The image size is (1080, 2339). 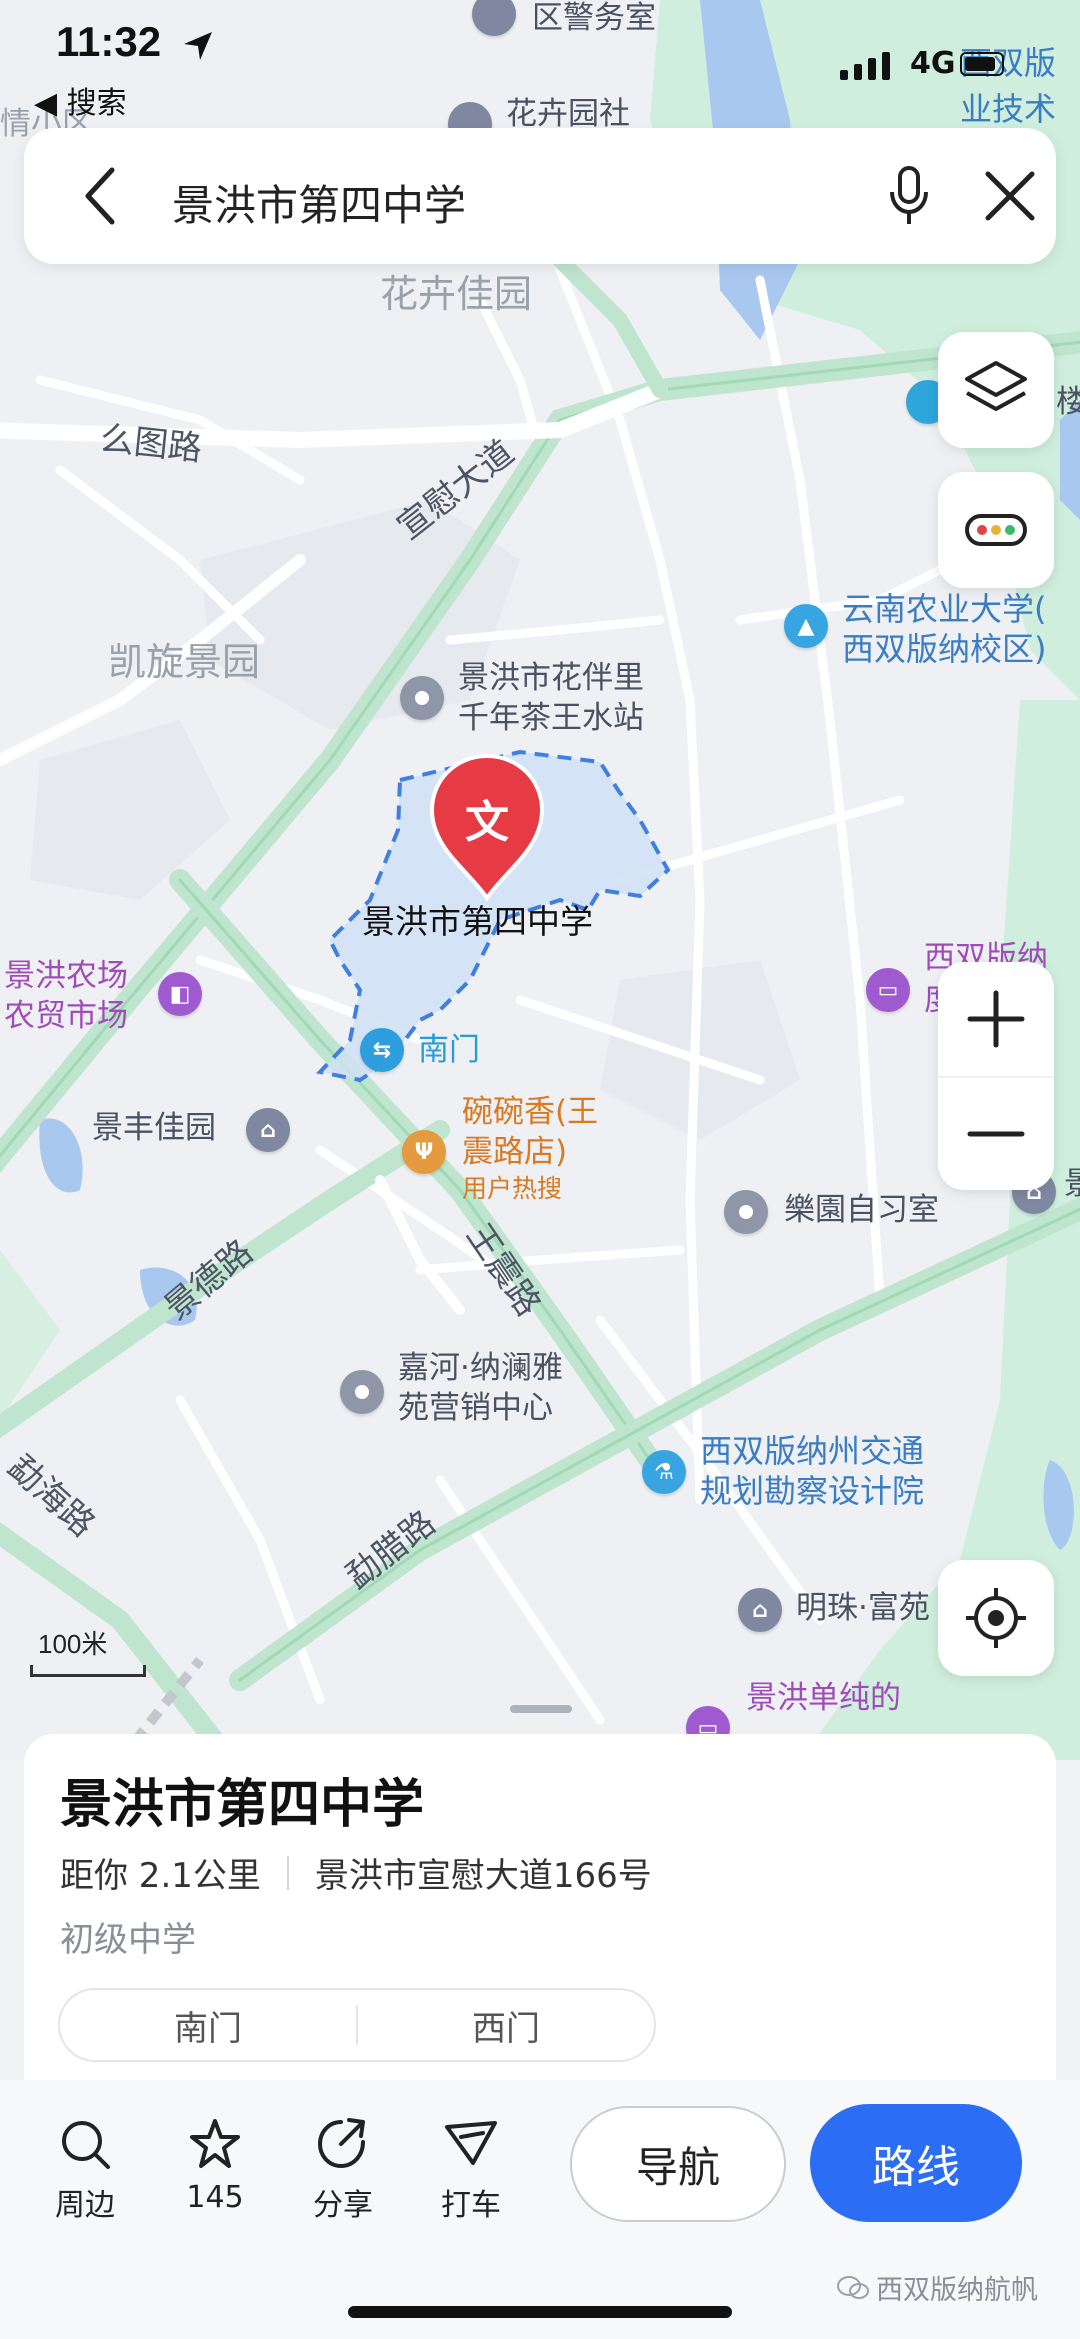 I want to click on watermark-text: 西双版纳航帆, so click(x=957, y=2290).